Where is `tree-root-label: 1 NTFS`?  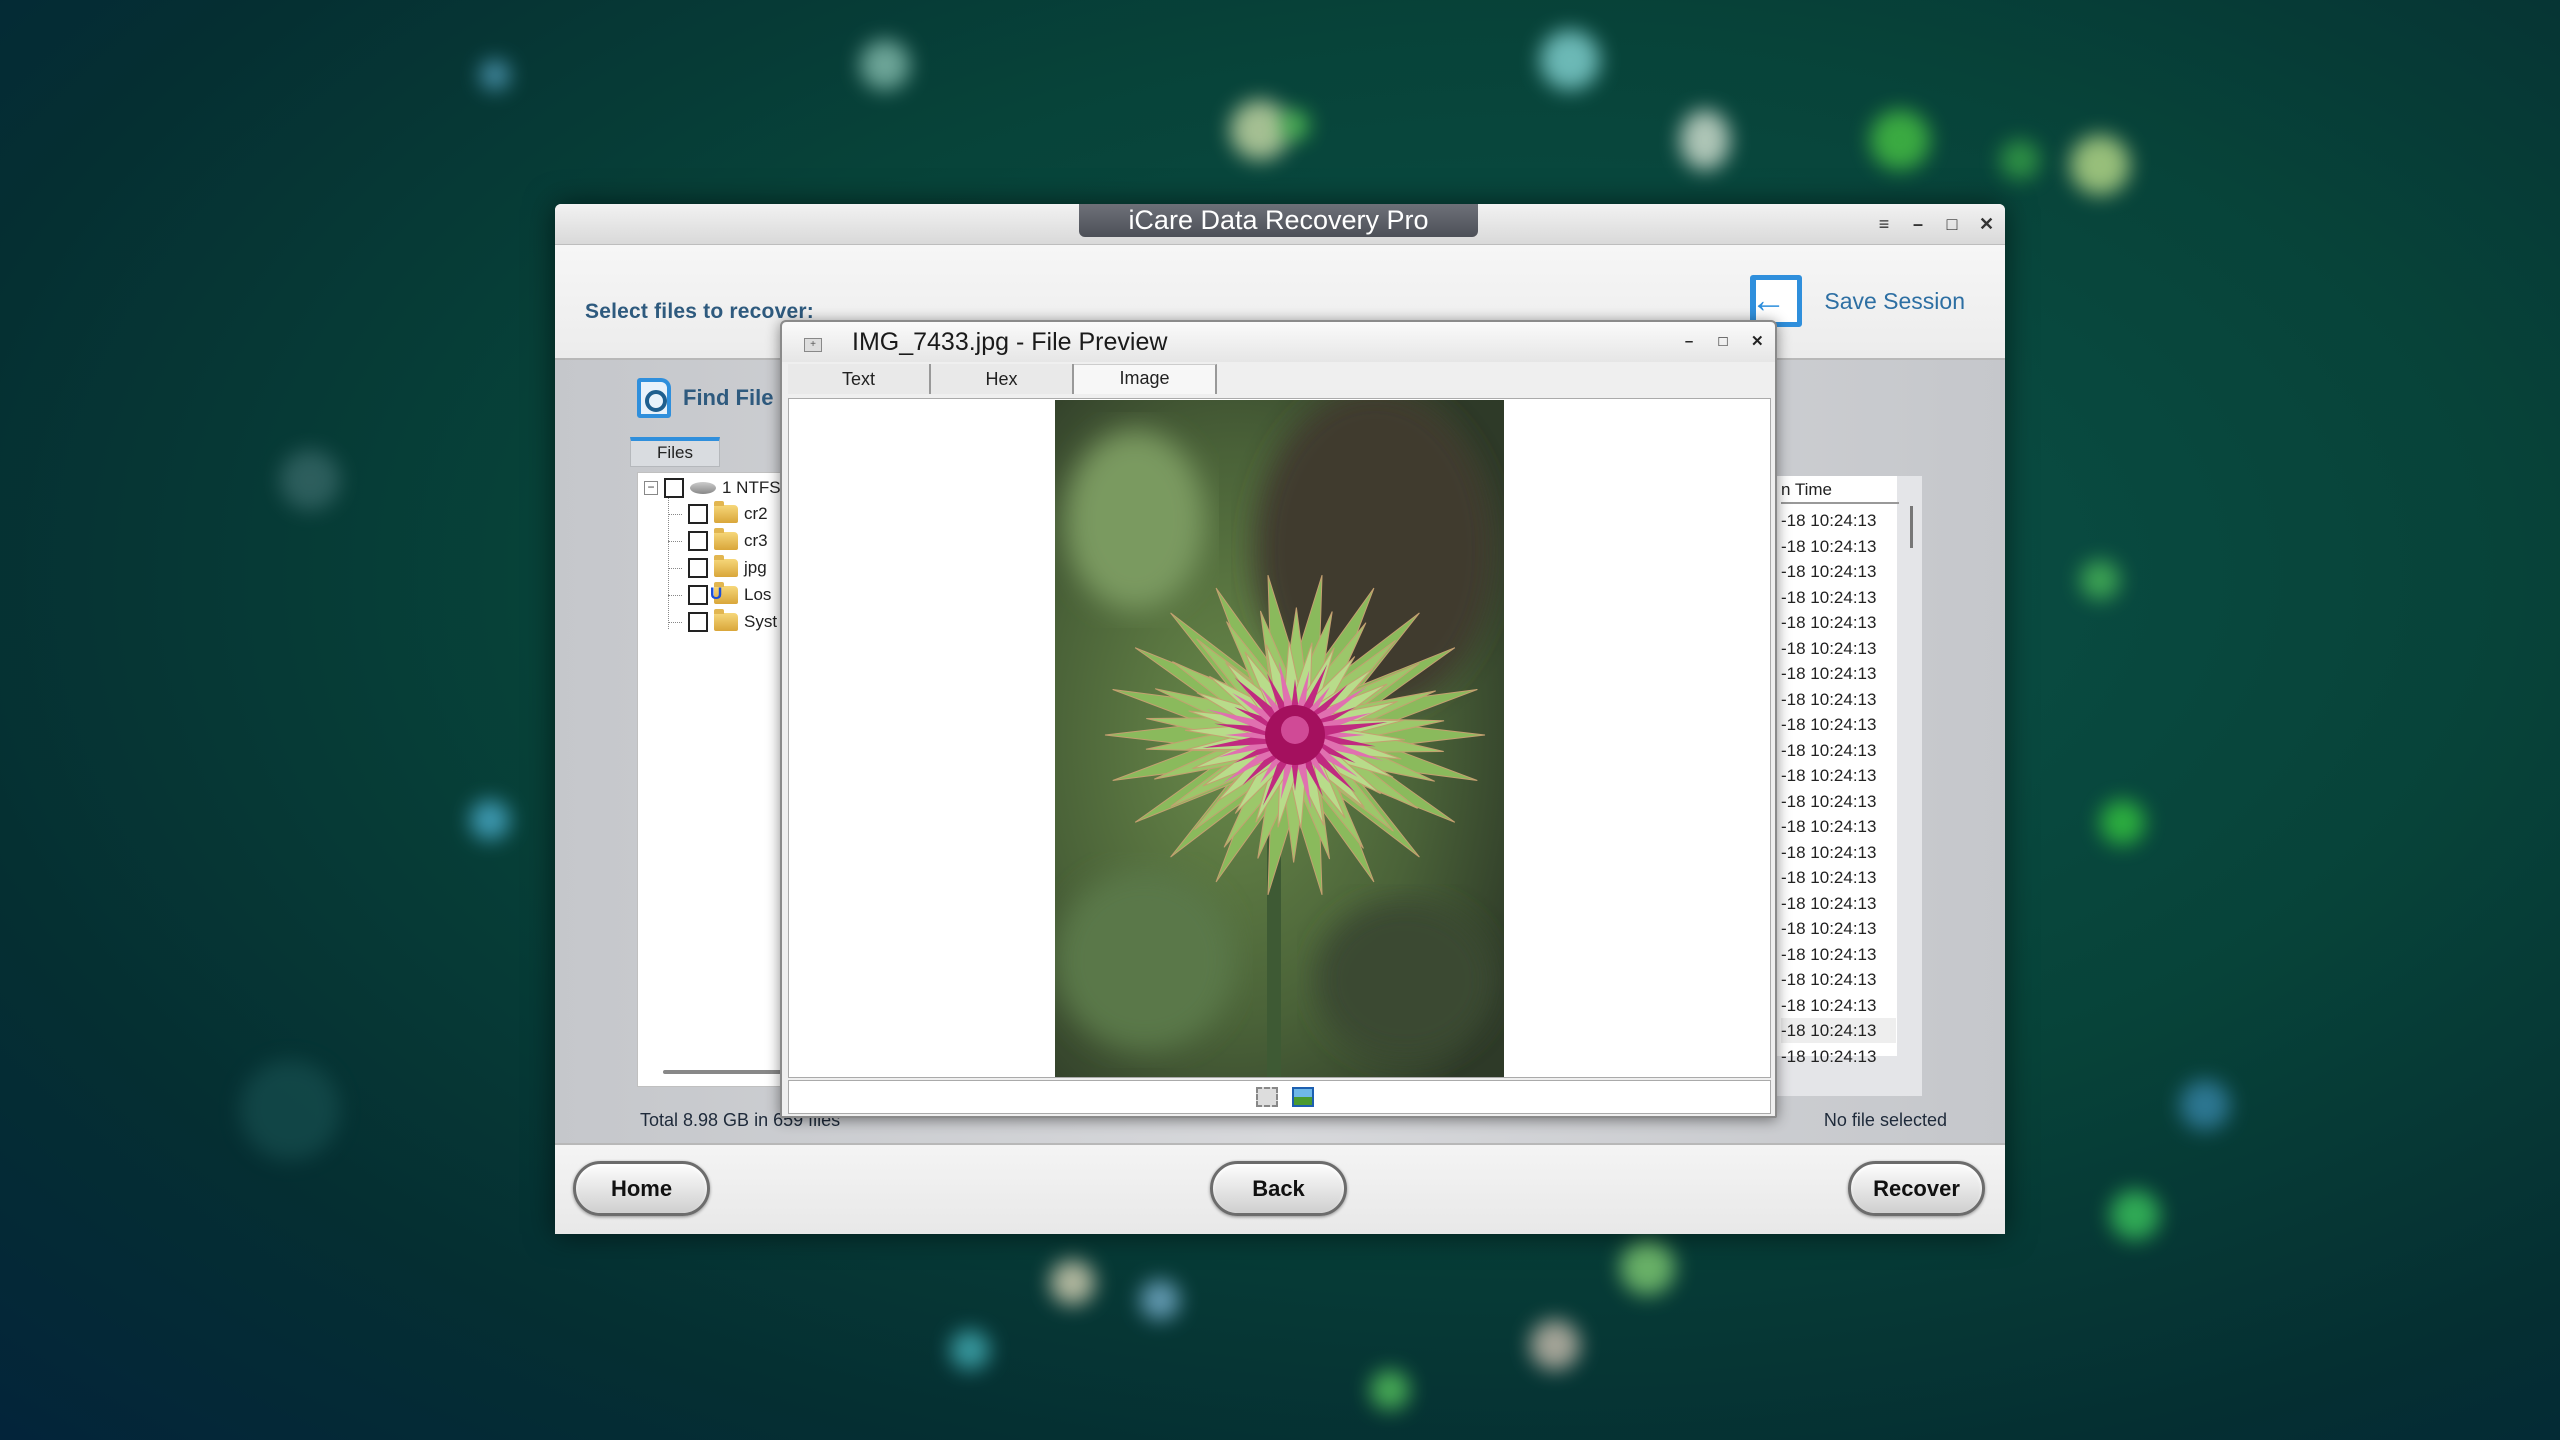 tree-root-label: 1 NTFS is located at coordinates (751, 487).